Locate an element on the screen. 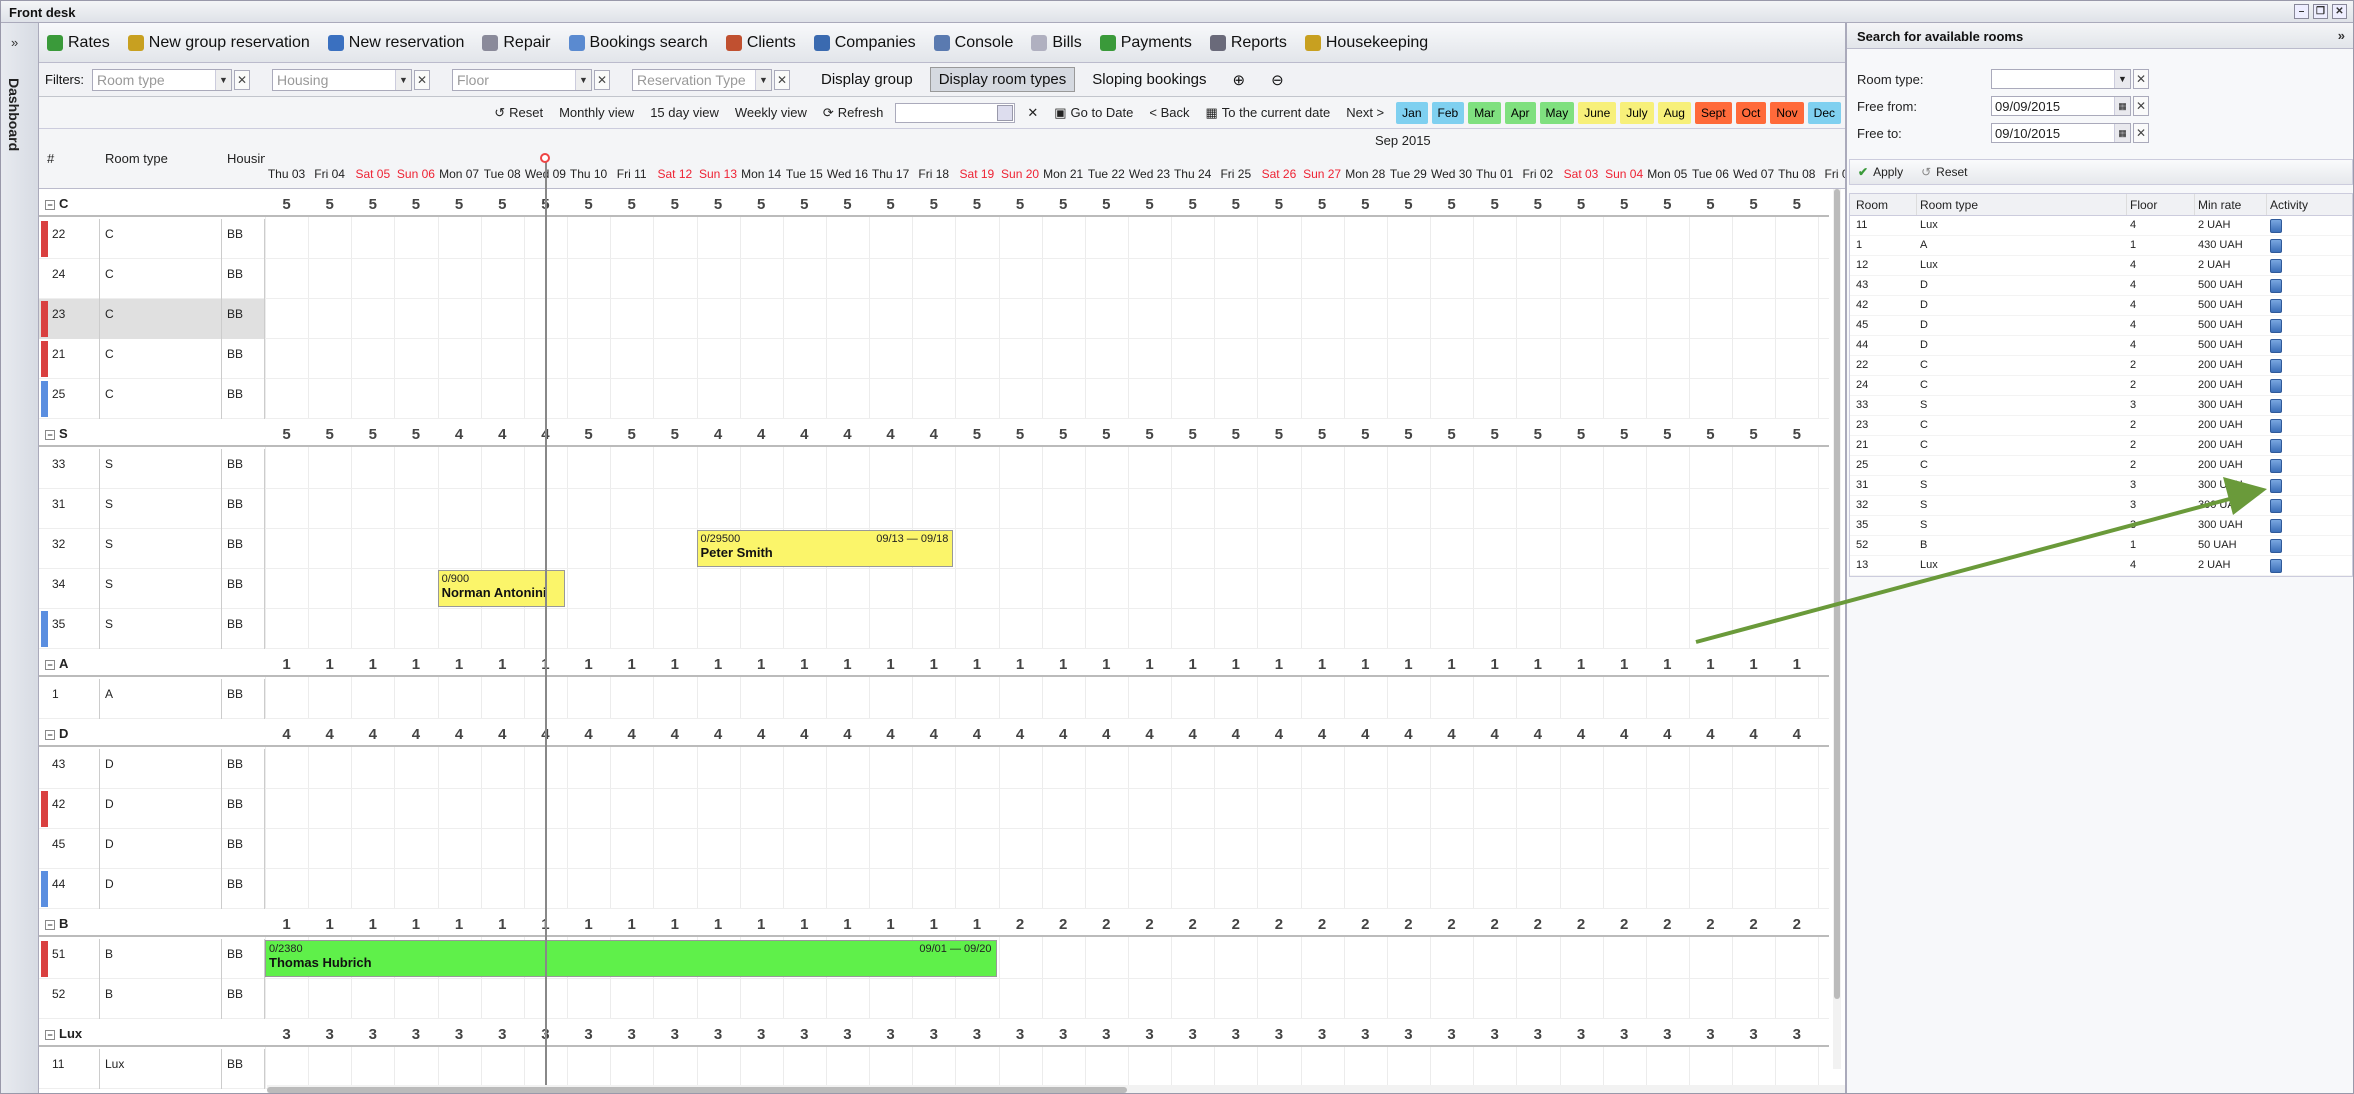 The height and width of the screenshot is (1094, 2354). table-row: 24 C 2 200 UAH is located at coordinates (2101, 386).